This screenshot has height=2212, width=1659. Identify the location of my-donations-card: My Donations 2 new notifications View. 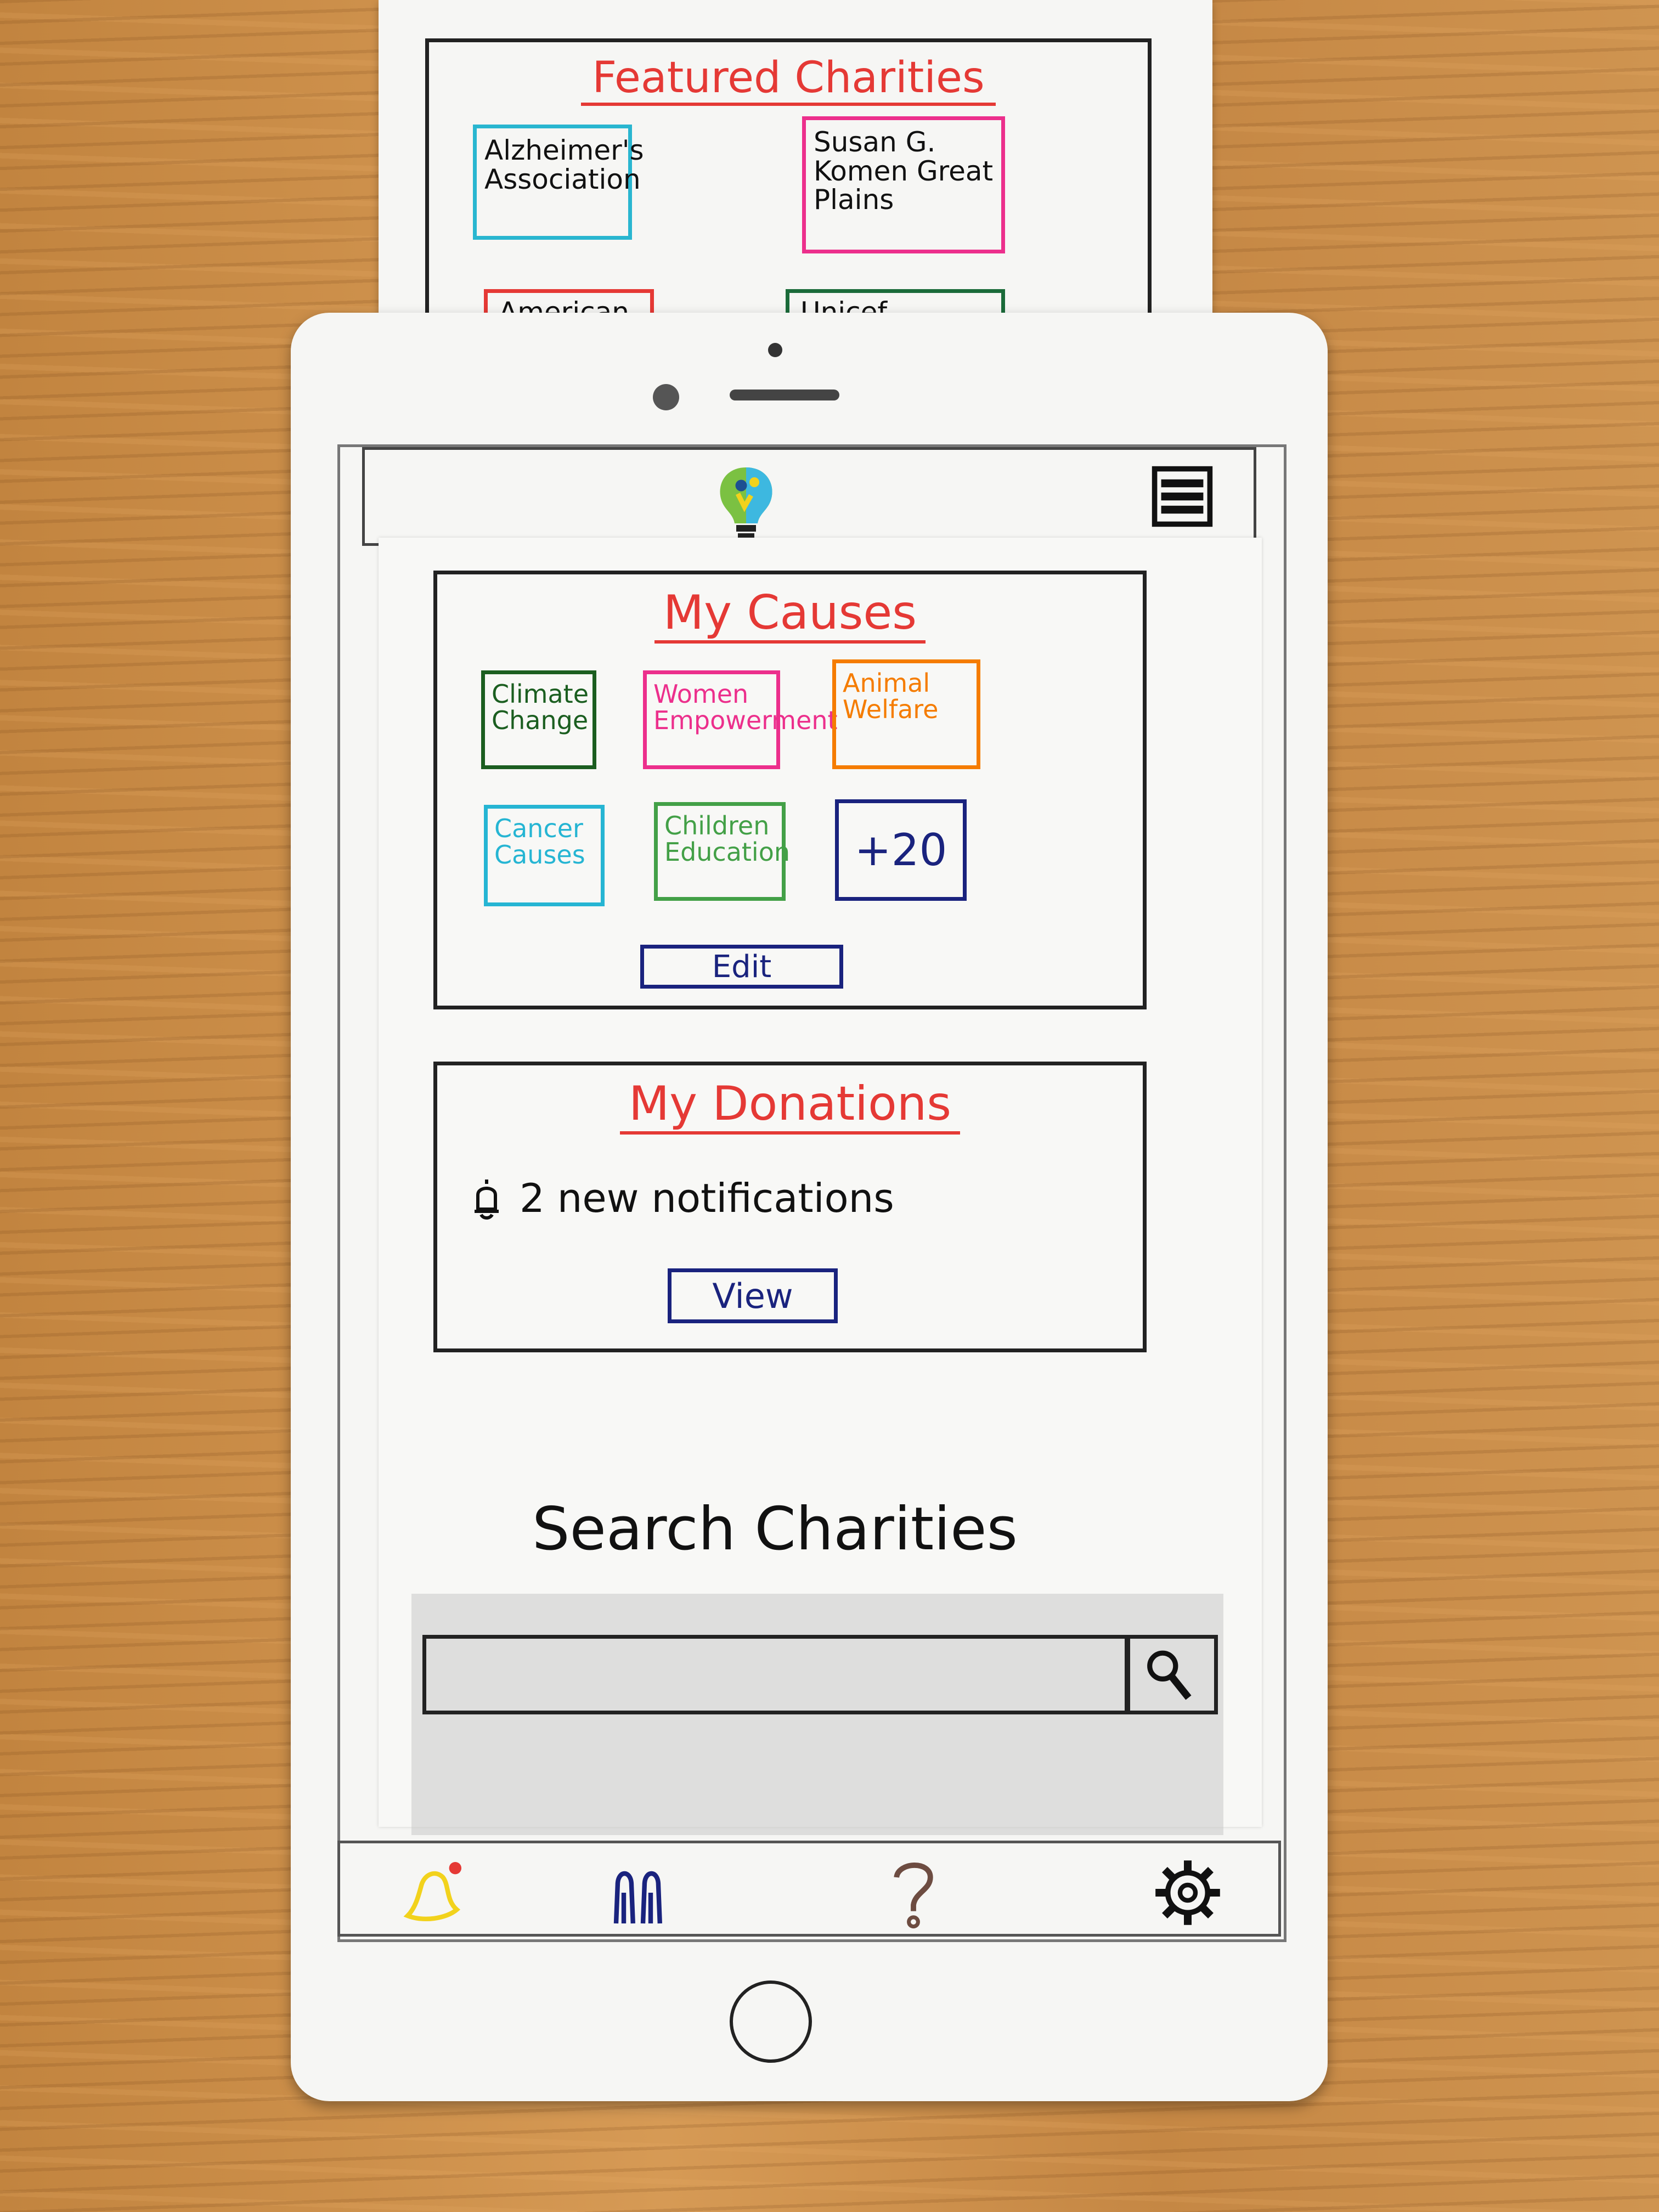
(790, 1207).